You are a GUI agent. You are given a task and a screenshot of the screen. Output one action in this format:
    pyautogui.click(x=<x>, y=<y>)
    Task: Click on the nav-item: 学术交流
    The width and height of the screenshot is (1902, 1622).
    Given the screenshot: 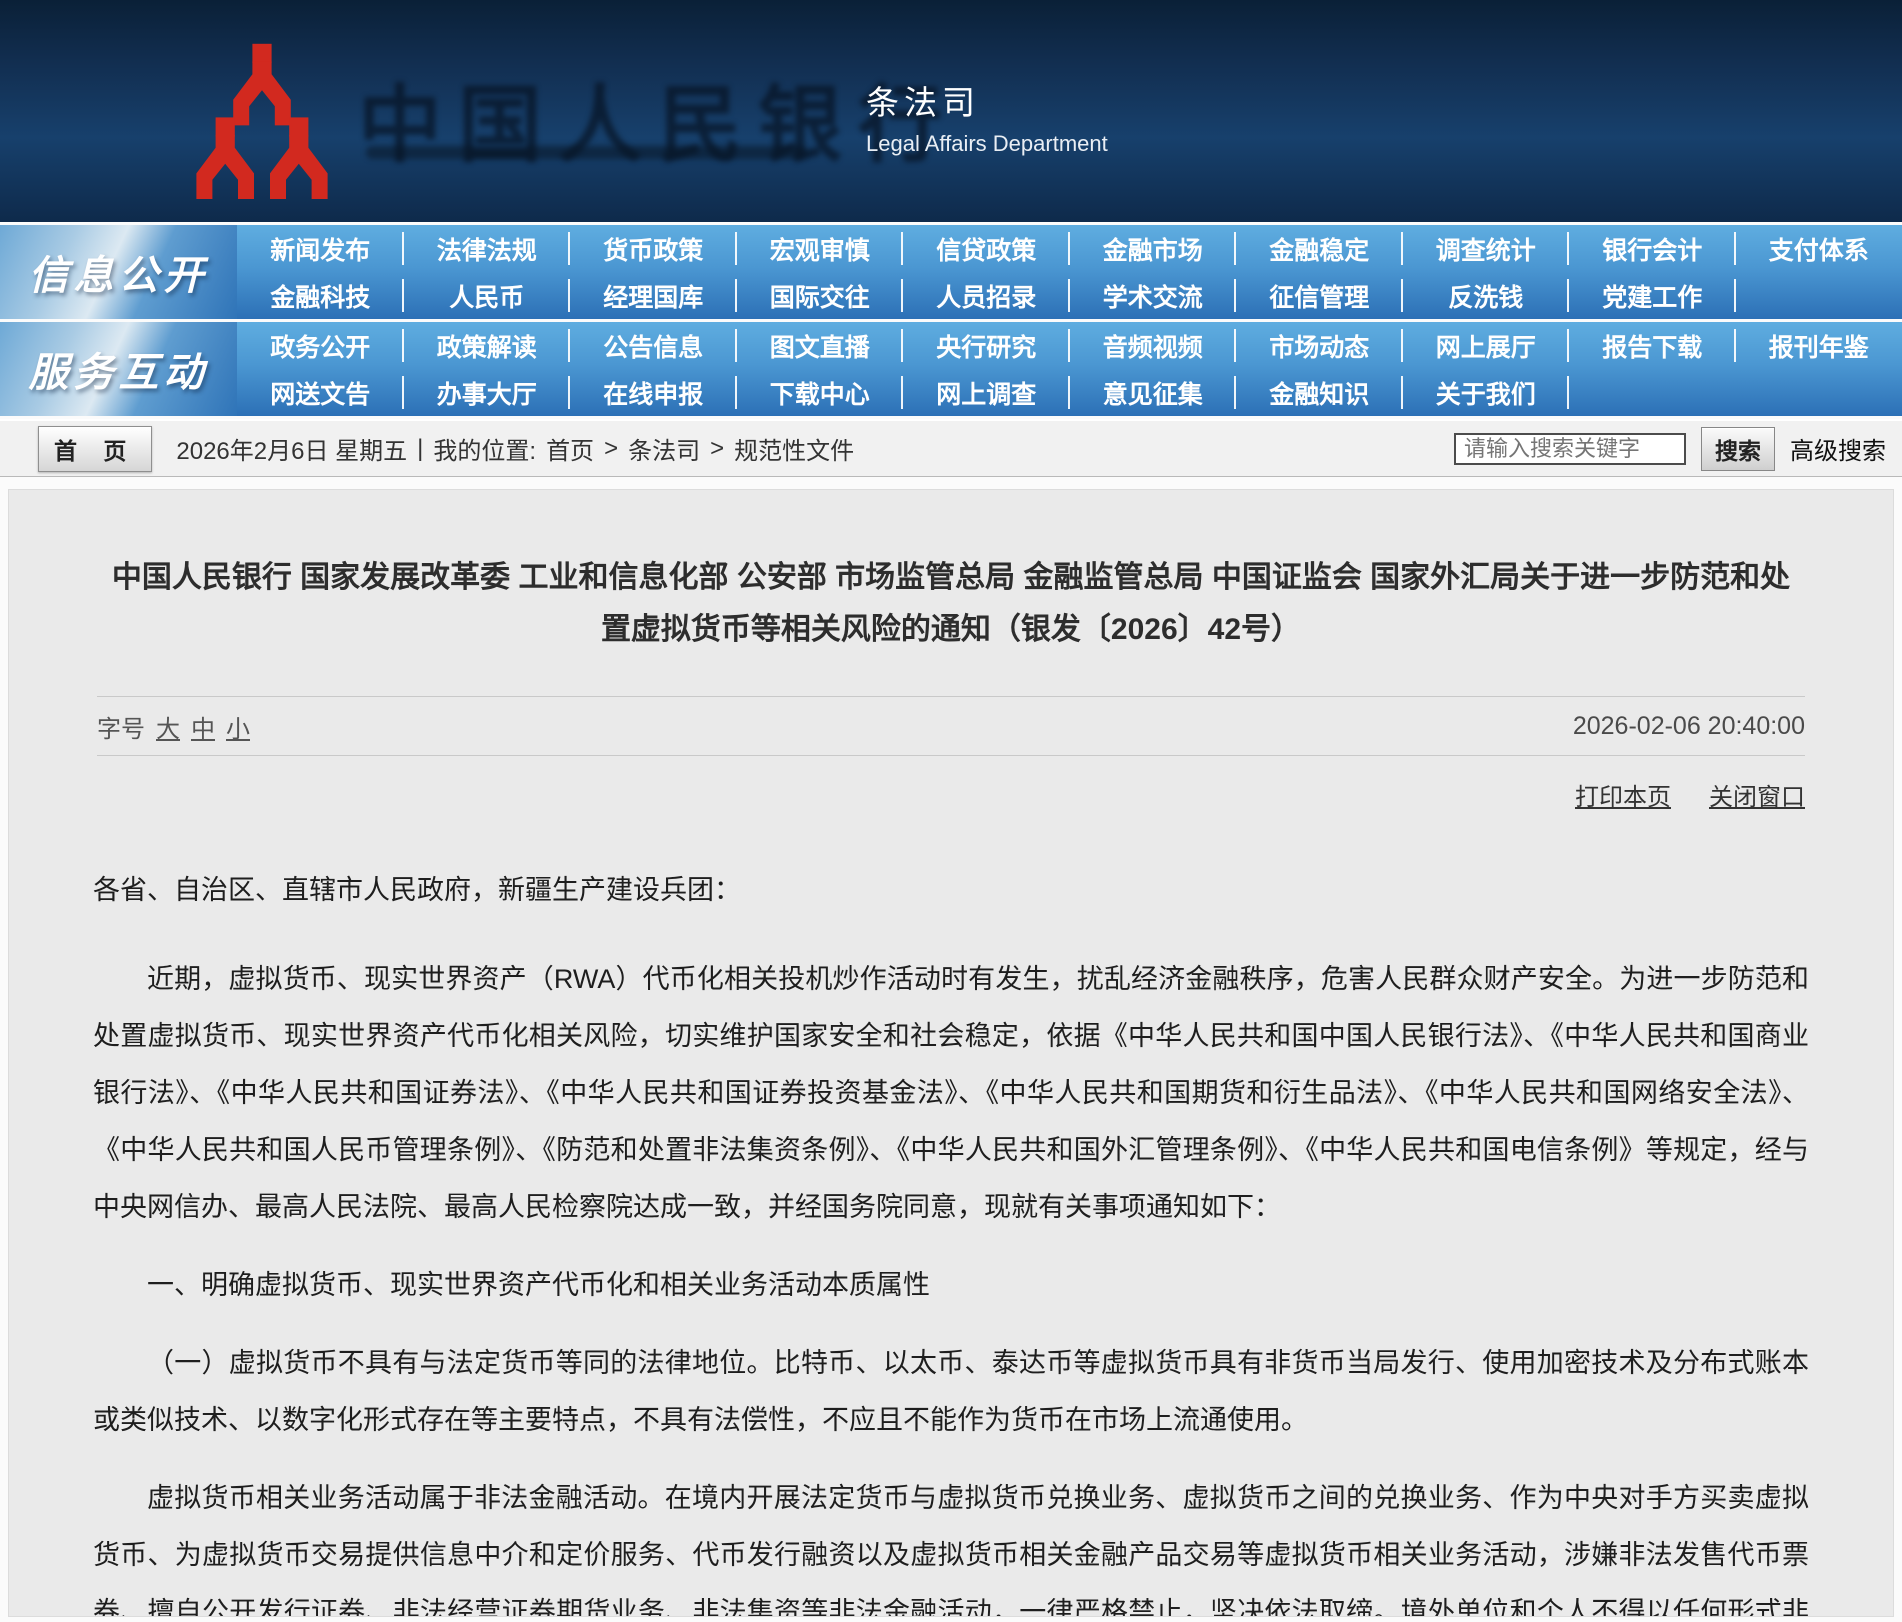 What is the action you would take?
    pyautogui.click(x=1153, y=295)
    